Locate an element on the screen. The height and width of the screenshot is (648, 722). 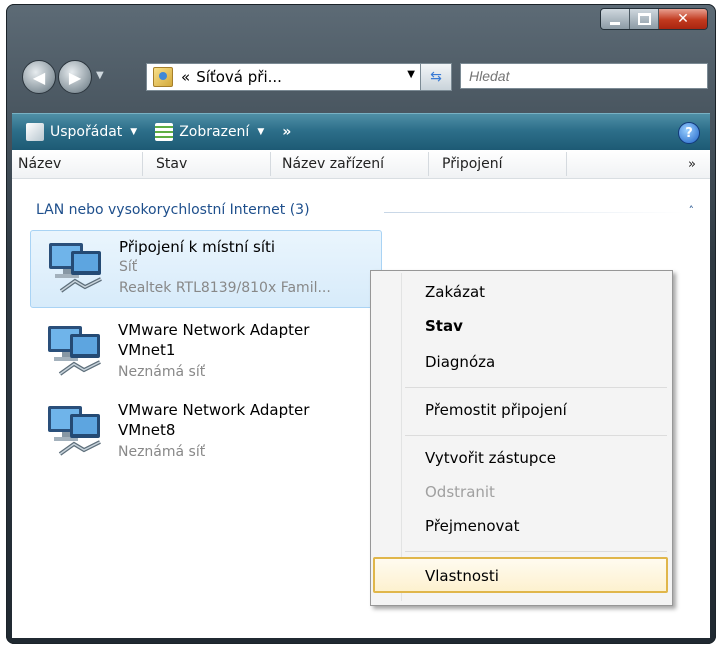
close-button: ✕ is located at coordinates (683, 19).